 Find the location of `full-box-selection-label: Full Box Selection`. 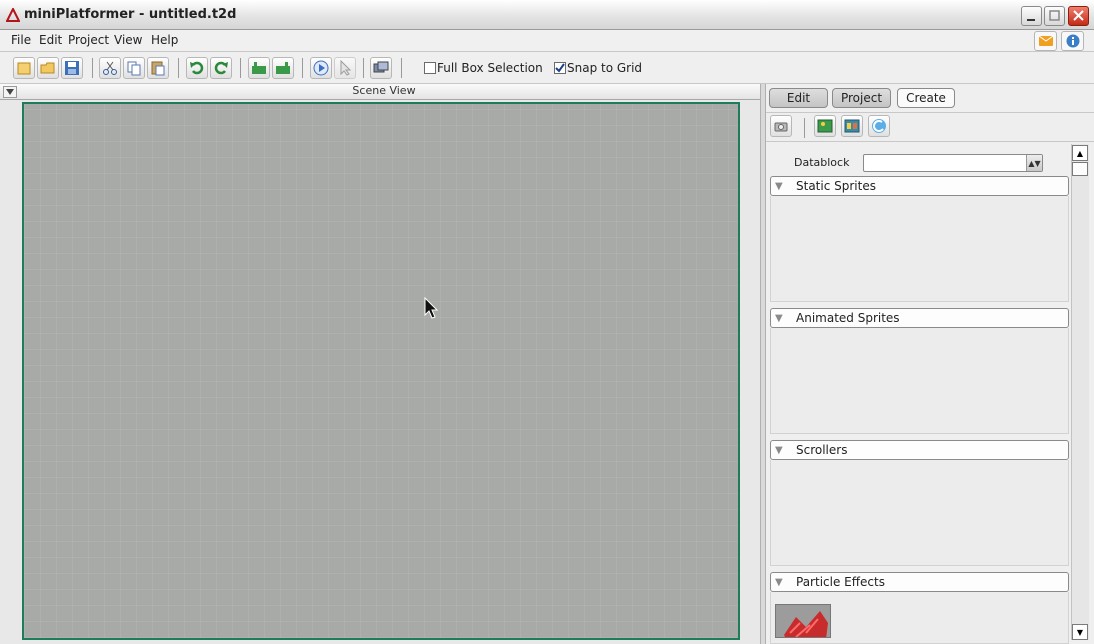

full-box-selection-label: Full Box Selection is located at coordinates (490, 68).